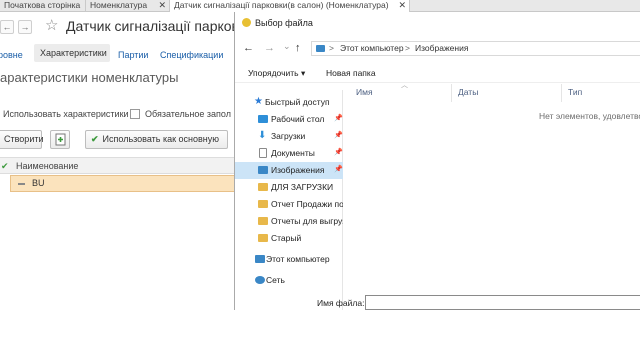  I want to click on desktop-icon, so click(263, 119).